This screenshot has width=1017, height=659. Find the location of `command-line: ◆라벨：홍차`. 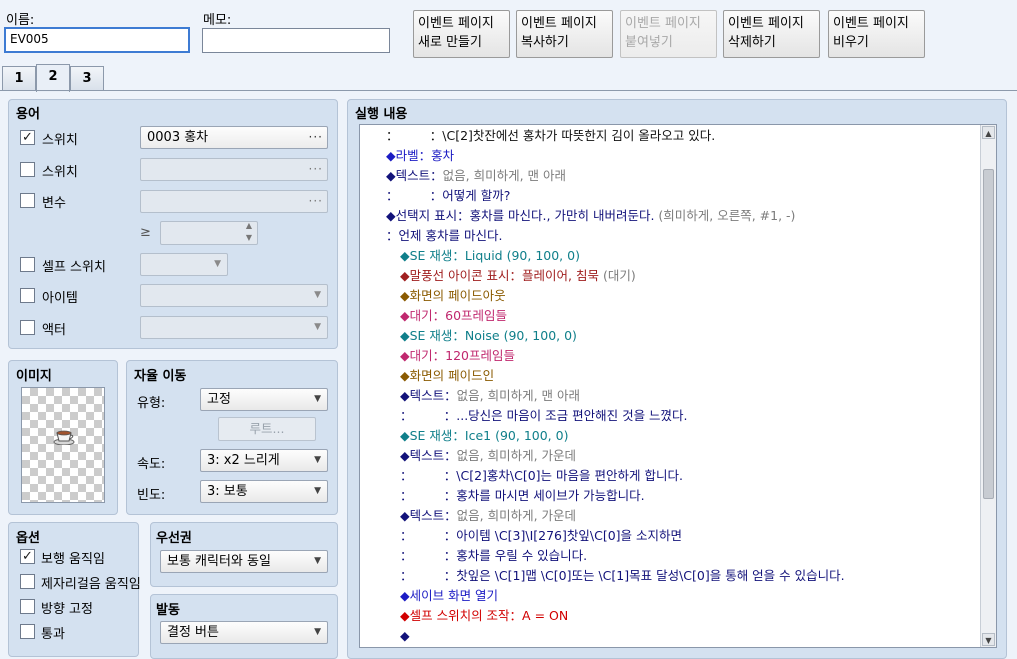

command-line: ◆라벨：홍차 is located at coordinates (420, 156).